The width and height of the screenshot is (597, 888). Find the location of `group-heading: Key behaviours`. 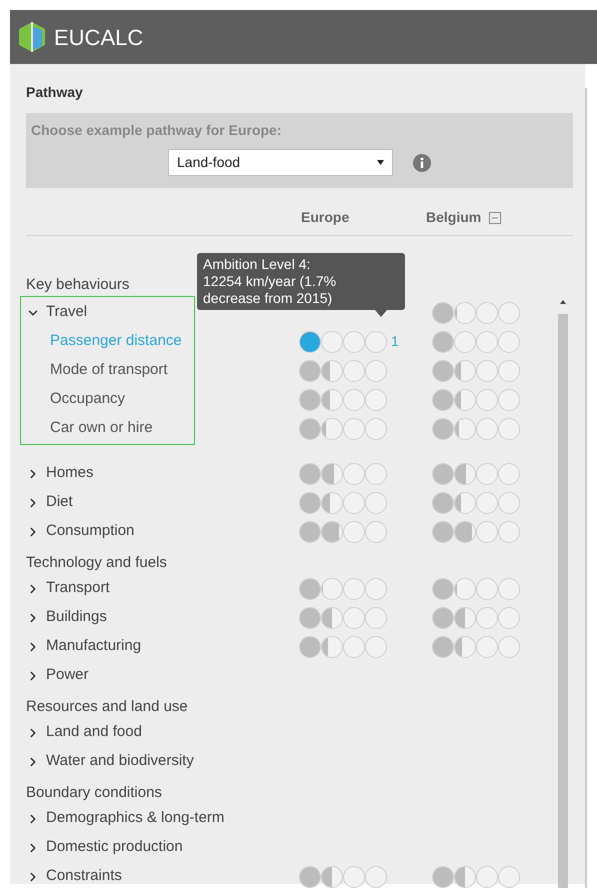

group-heading: Key behaviours is located at coordinates (78, 284).